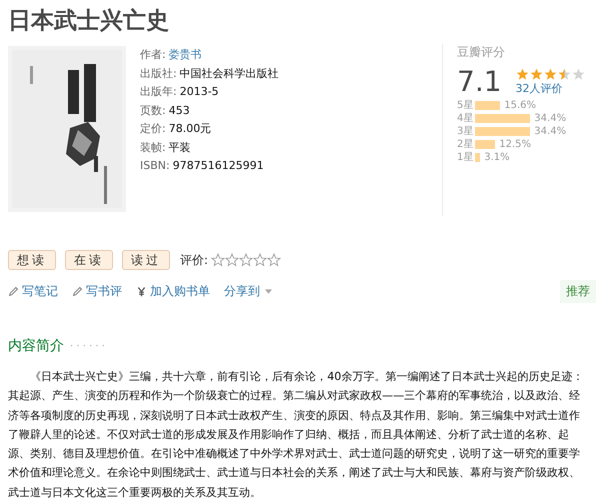 The width and height of the screenshot is (600, 501). I want to click on info-label: 定价:, so click(153, 128).